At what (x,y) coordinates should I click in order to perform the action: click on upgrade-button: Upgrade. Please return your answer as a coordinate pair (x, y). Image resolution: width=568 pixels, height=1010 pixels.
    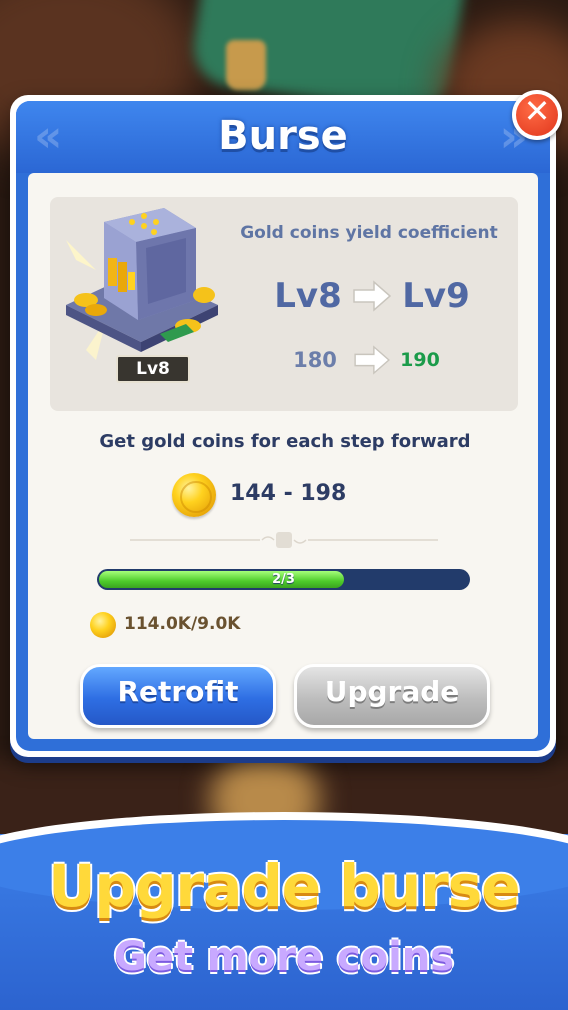
    Looking at the image, I should click on (392, 696).